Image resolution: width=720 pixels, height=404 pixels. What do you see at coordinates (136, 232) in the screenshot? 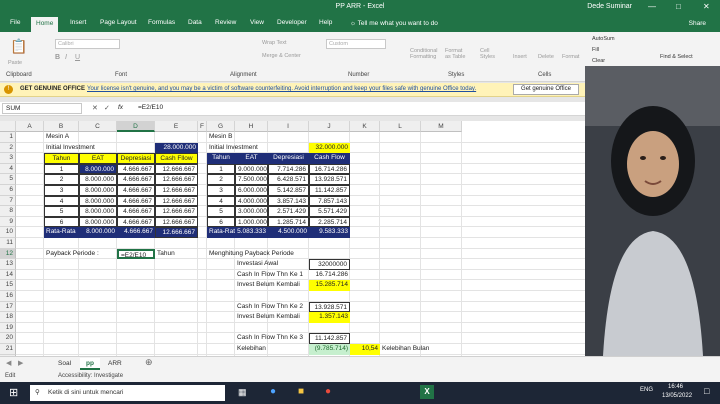
I see `mesin-a-total-cell: 4.666.667` at bounding box center [136, 232].